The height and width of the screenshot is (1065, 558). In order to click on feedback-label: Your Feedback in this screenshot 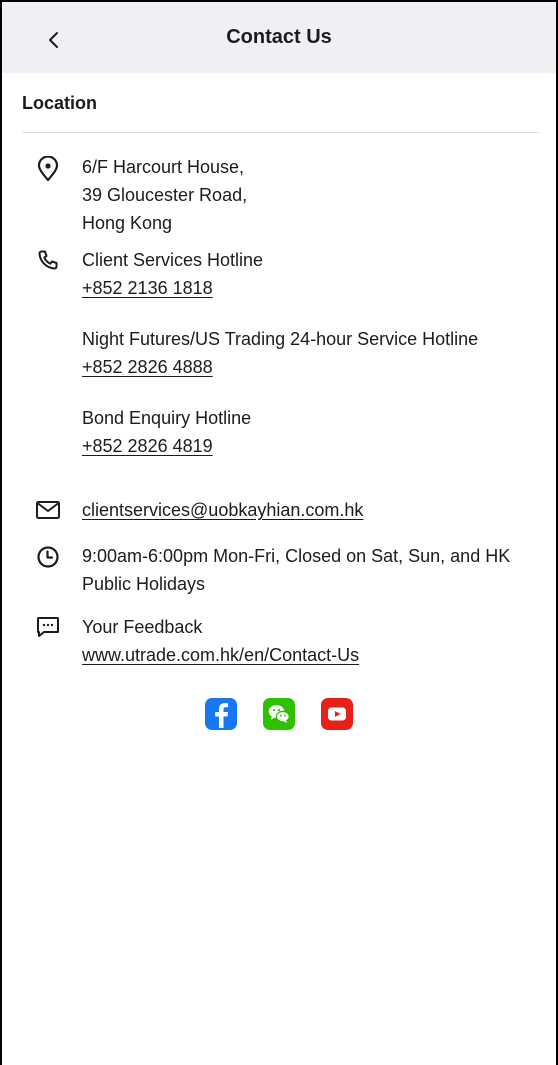, I will do `click(142, 627)`.